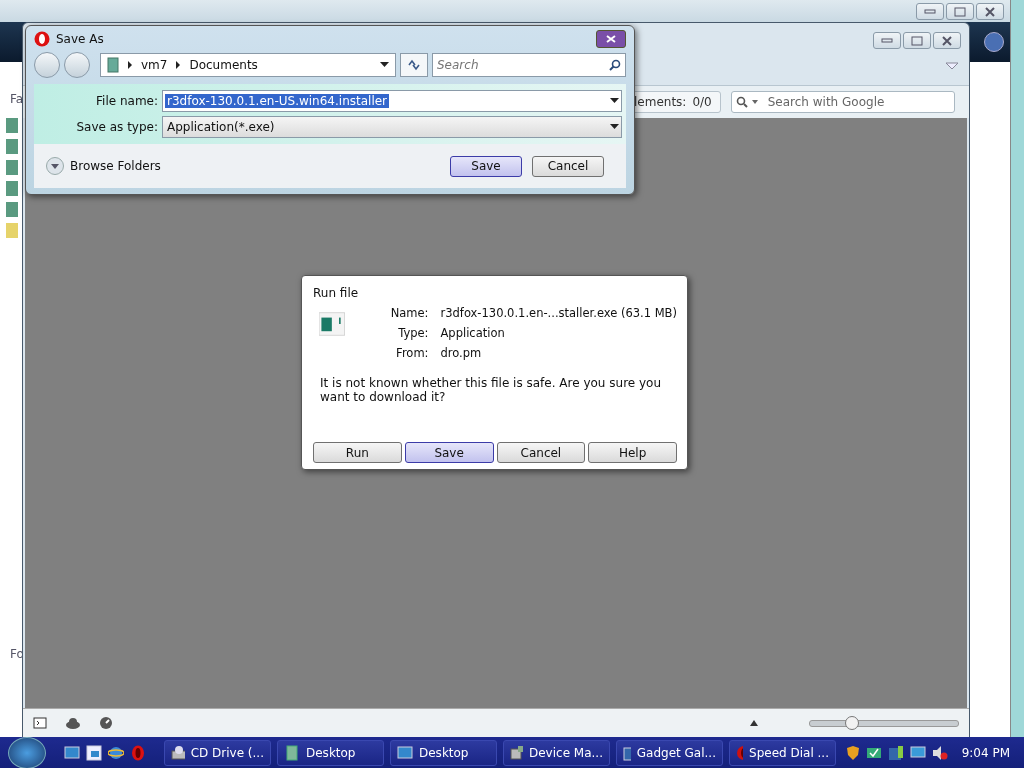 The height and width of the screenshot is (768, 1024). What do you see at coordinates (115, 166) in the screenshot?
I see `browse-folders-link: Browse Folders` at bounding box center [115, 166].